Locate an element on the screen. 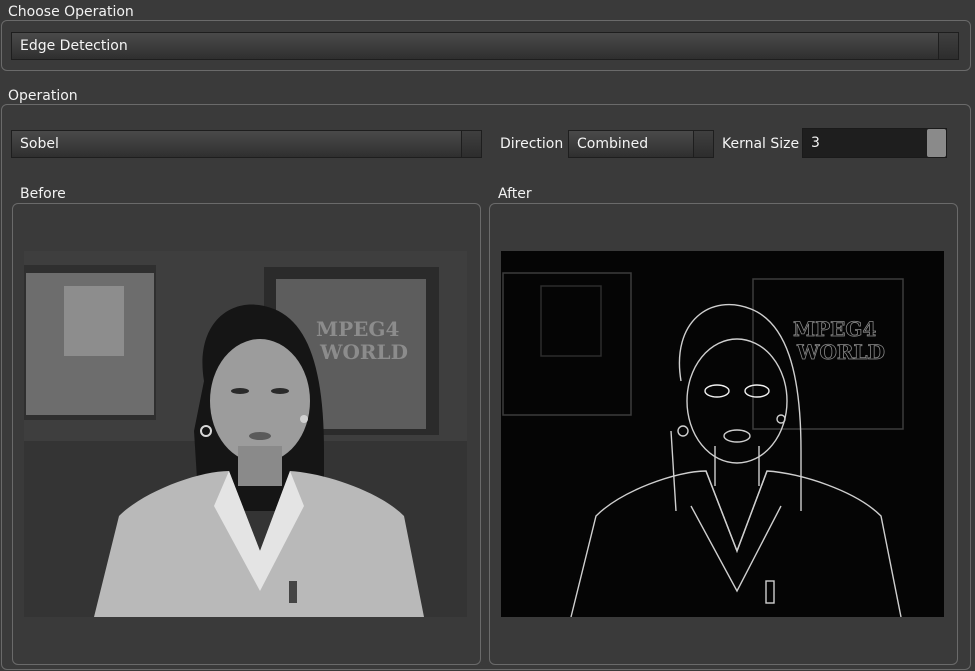 The image size is (975, 671). before-title: Before is located at coordinates (43, 194).